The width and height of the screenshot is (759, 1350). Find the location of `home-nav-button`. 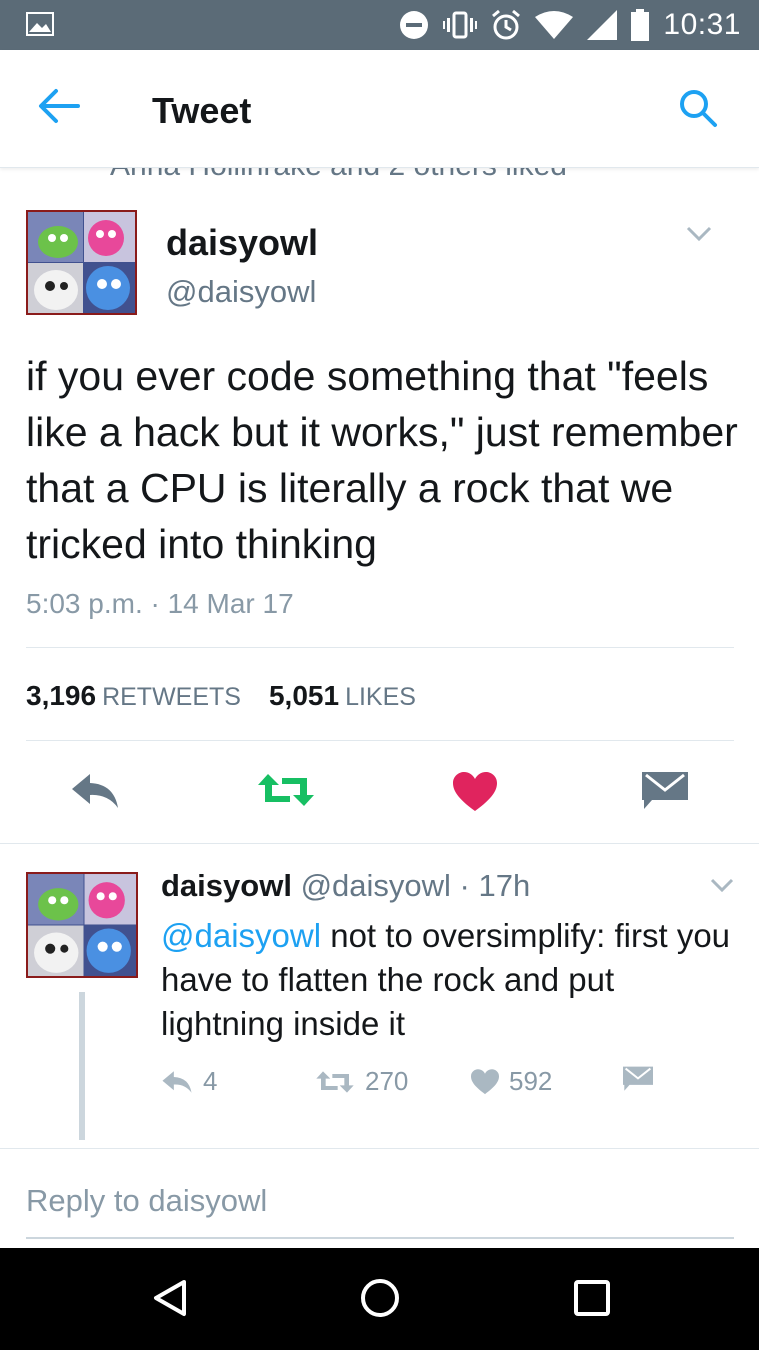

home-nav-button is located at coordinates (380, 1300).